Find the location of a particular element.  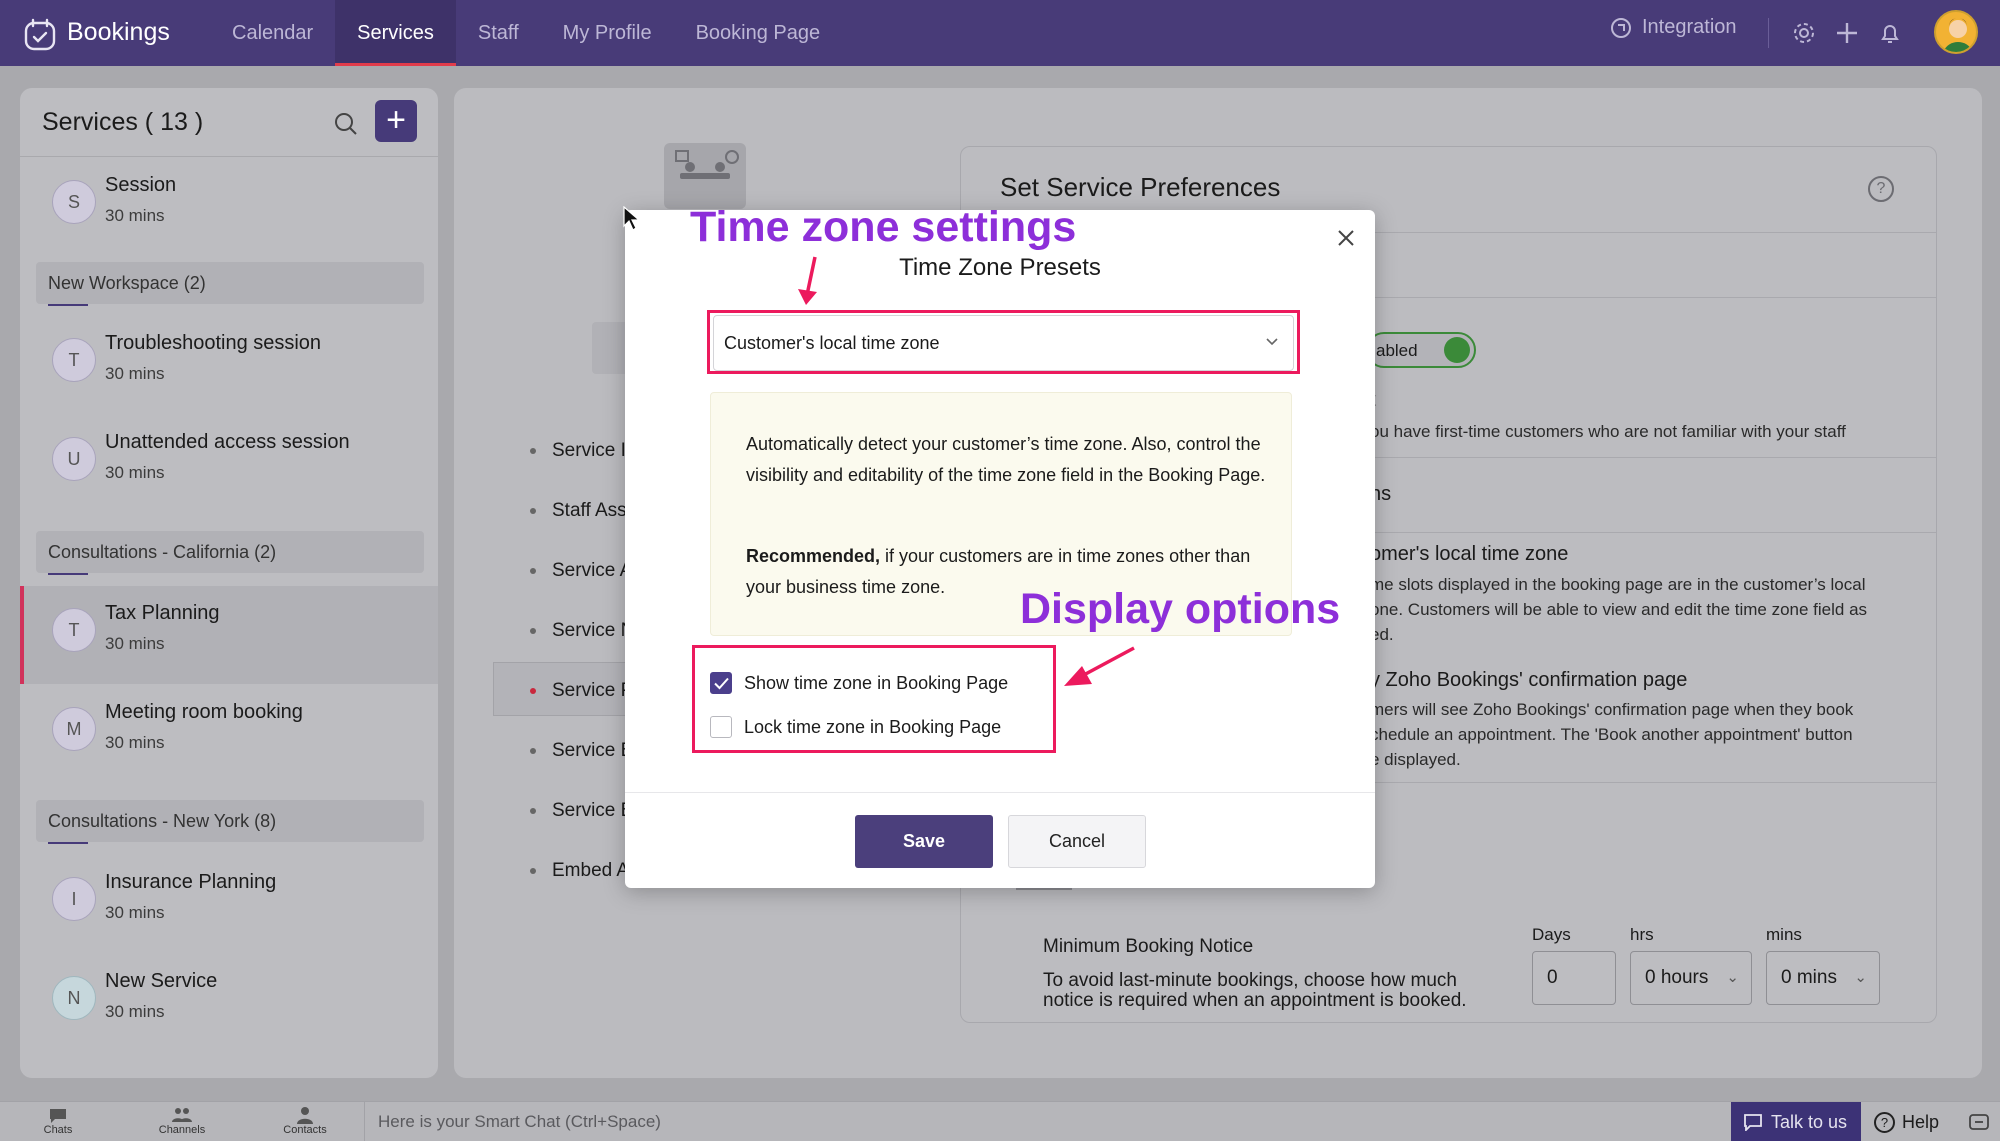

group-consultations-new-york: Consultations - New York (8) is located at coordinates (230, 822).